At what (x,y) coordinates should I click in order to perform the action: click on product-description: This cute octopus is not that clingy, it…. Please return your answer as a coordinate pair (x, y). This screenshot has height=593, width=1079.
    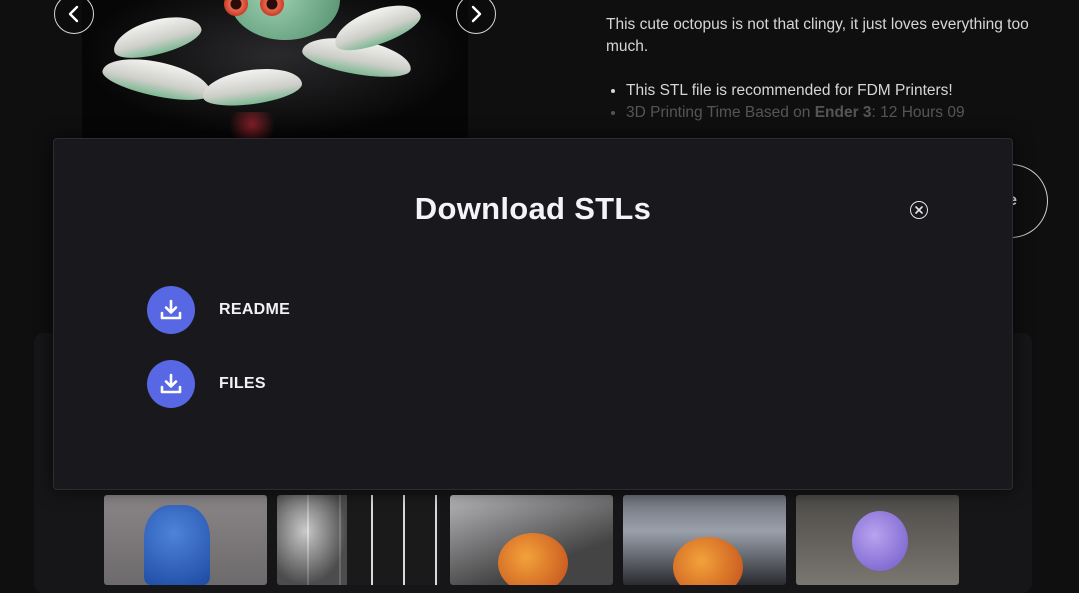
    Looking at the image, I should click on (826, 69).